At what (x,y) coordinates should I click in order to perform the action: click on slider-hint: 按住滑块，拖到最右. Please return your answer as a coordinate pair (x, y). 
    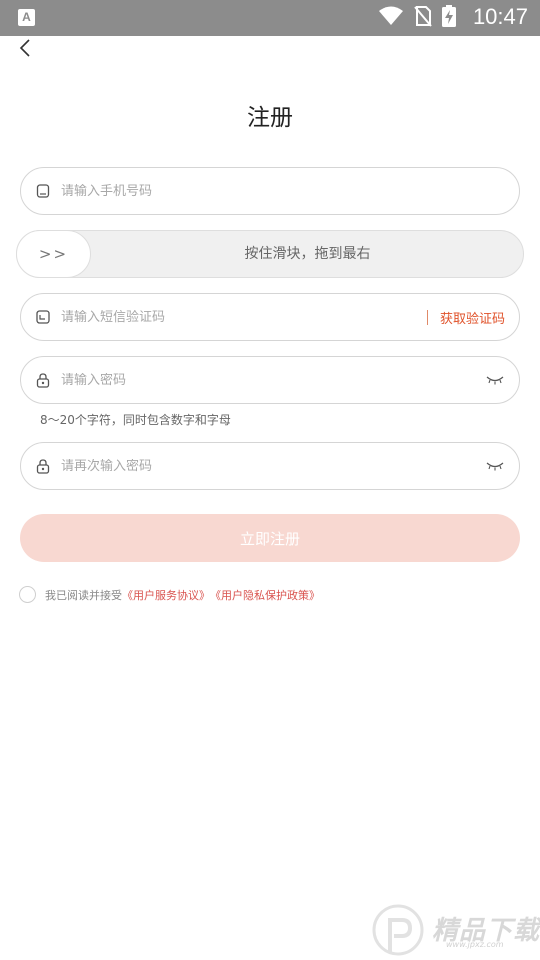
    Looking at the image, I should click on (307, 254).